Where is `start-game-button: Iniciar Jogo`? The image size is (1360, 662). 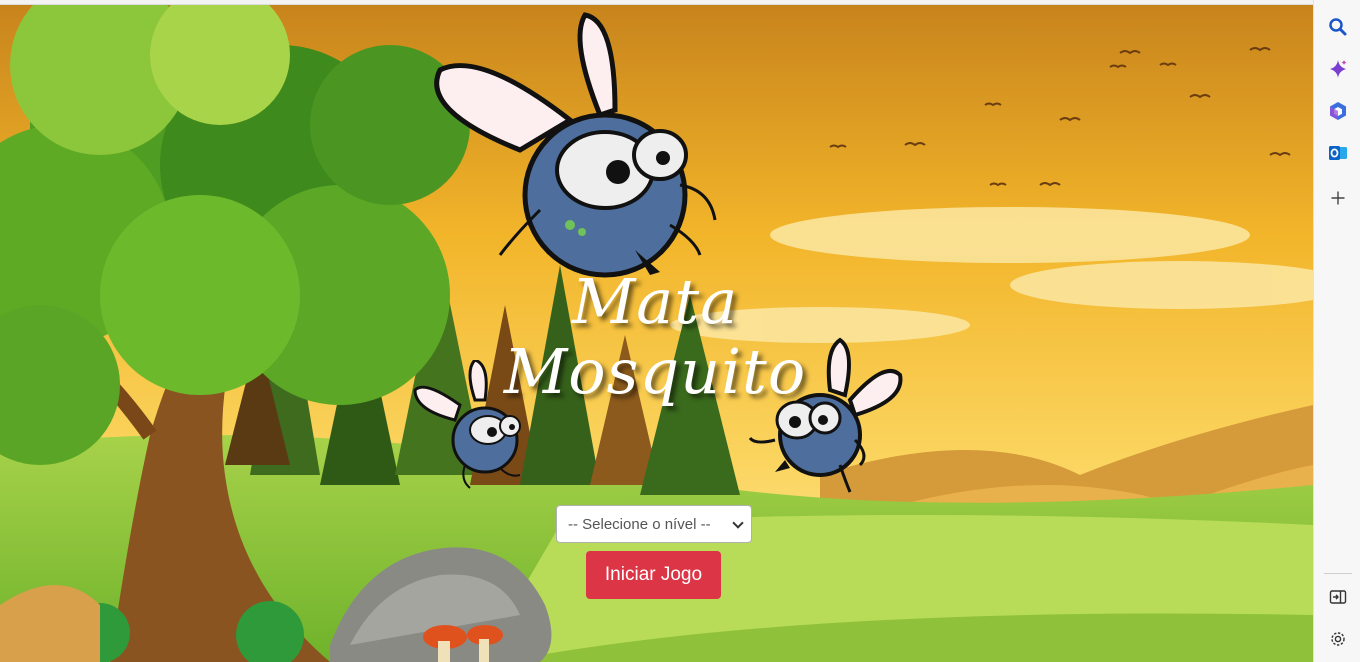 start-game-button: Iniciar Jogo is located at coordinates (653, 575).